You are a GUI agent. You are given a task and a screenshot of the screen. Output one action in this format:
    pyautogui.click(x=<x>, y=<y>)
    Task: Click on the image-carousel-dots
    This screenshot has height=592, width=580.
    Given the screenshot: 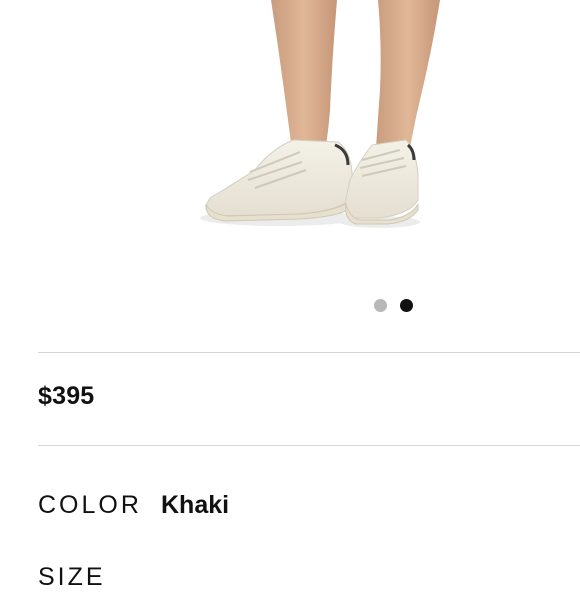 What is the action you would take?
    pyautogui.click(x=393, y=305)
    